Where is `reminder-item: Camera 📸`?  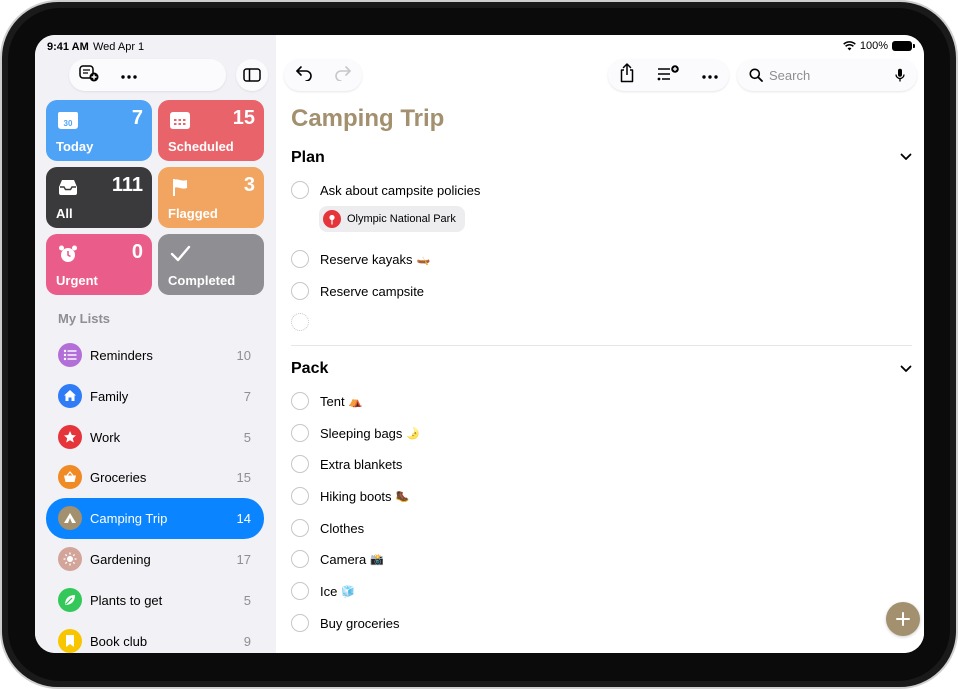
reminder-item: Camera 📸 is located at coordinates (337, 559).